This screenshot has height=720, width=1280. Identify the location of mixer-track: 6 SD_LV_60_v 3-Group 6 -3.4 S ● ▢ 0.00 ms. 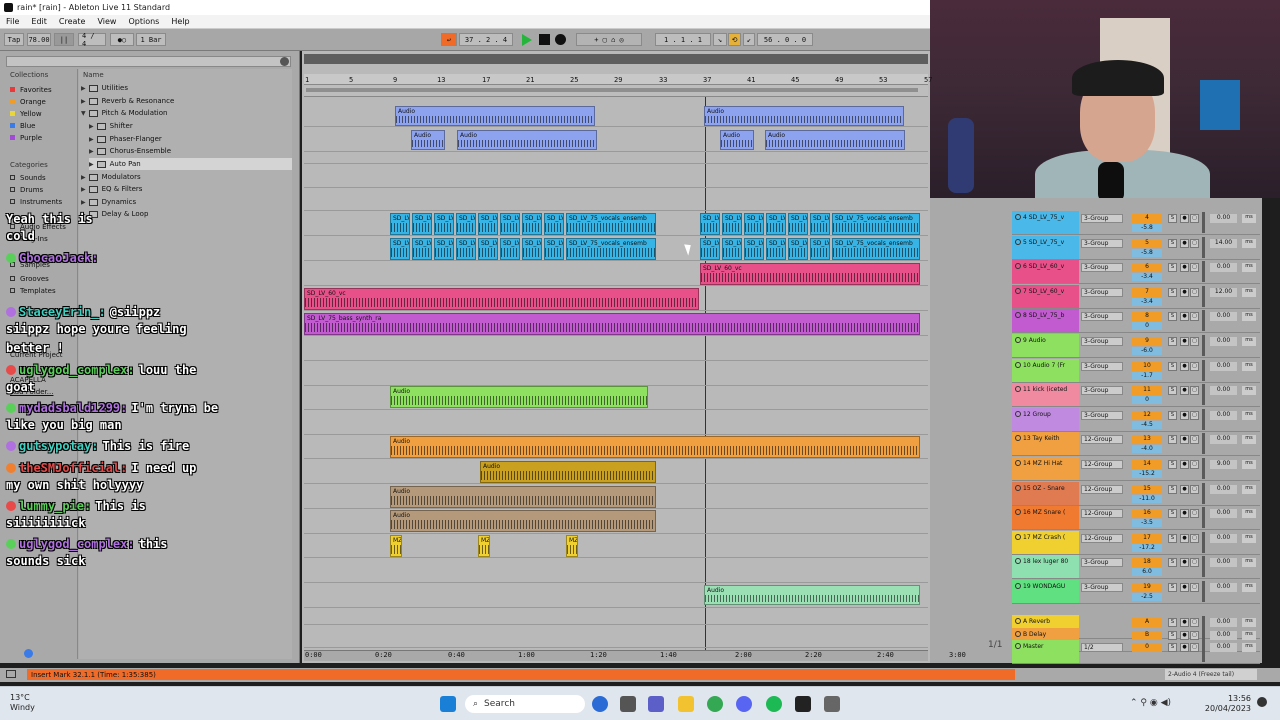
(1136, 272).